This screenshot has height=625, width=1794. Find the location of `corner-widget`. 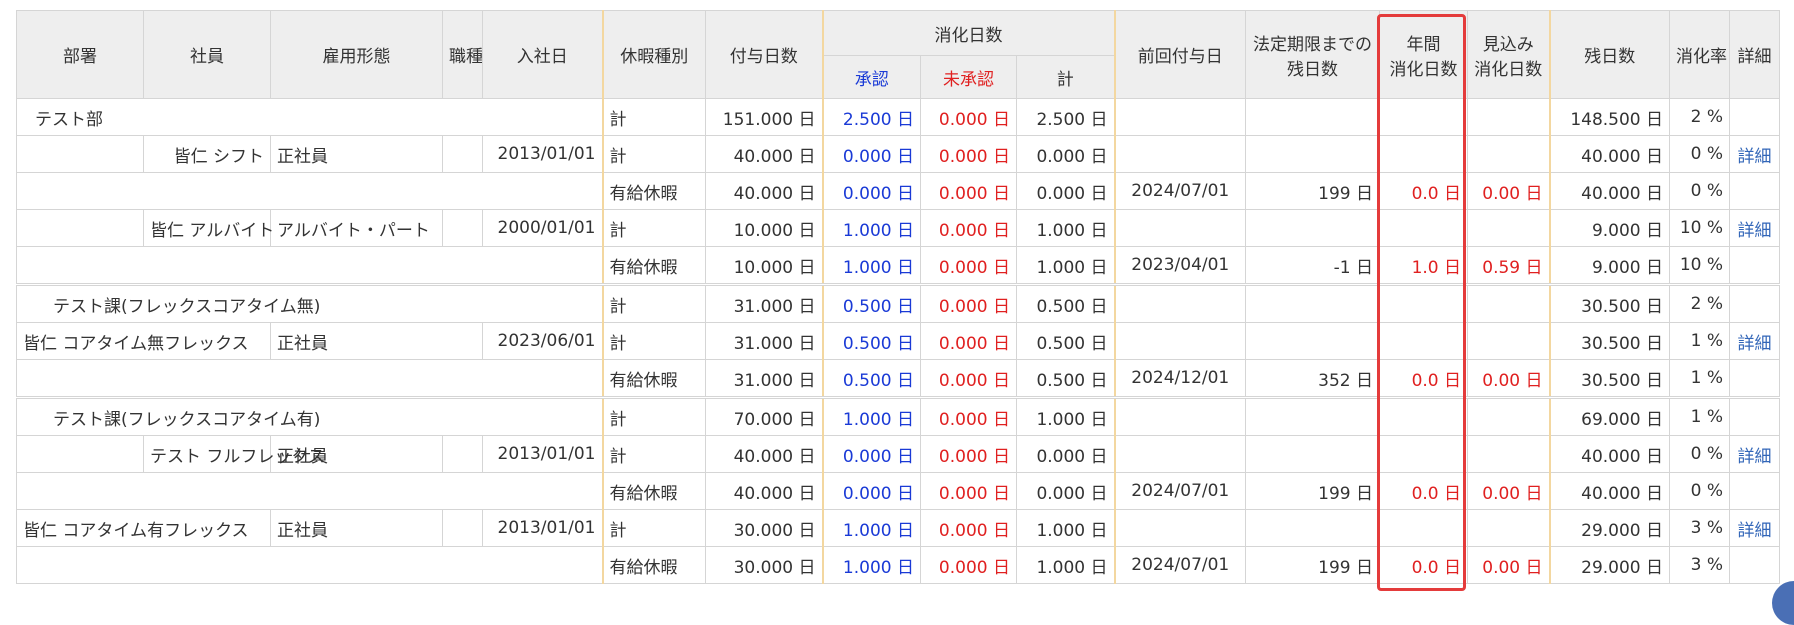

corner-widget is located at coordinates (1783, 603).